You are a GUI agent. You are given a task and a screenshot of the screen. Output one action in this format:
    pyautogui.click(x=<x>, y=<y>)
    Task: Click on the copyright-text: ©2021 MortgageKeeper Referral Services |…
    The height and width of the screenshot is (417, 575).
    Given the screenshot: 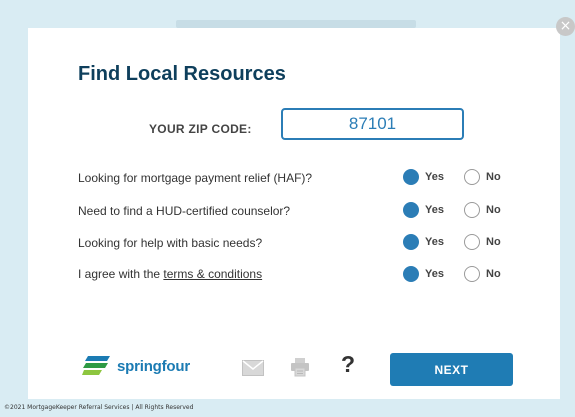 What is the action you would take?
    pyautogui.click(x=99, y=407)
    